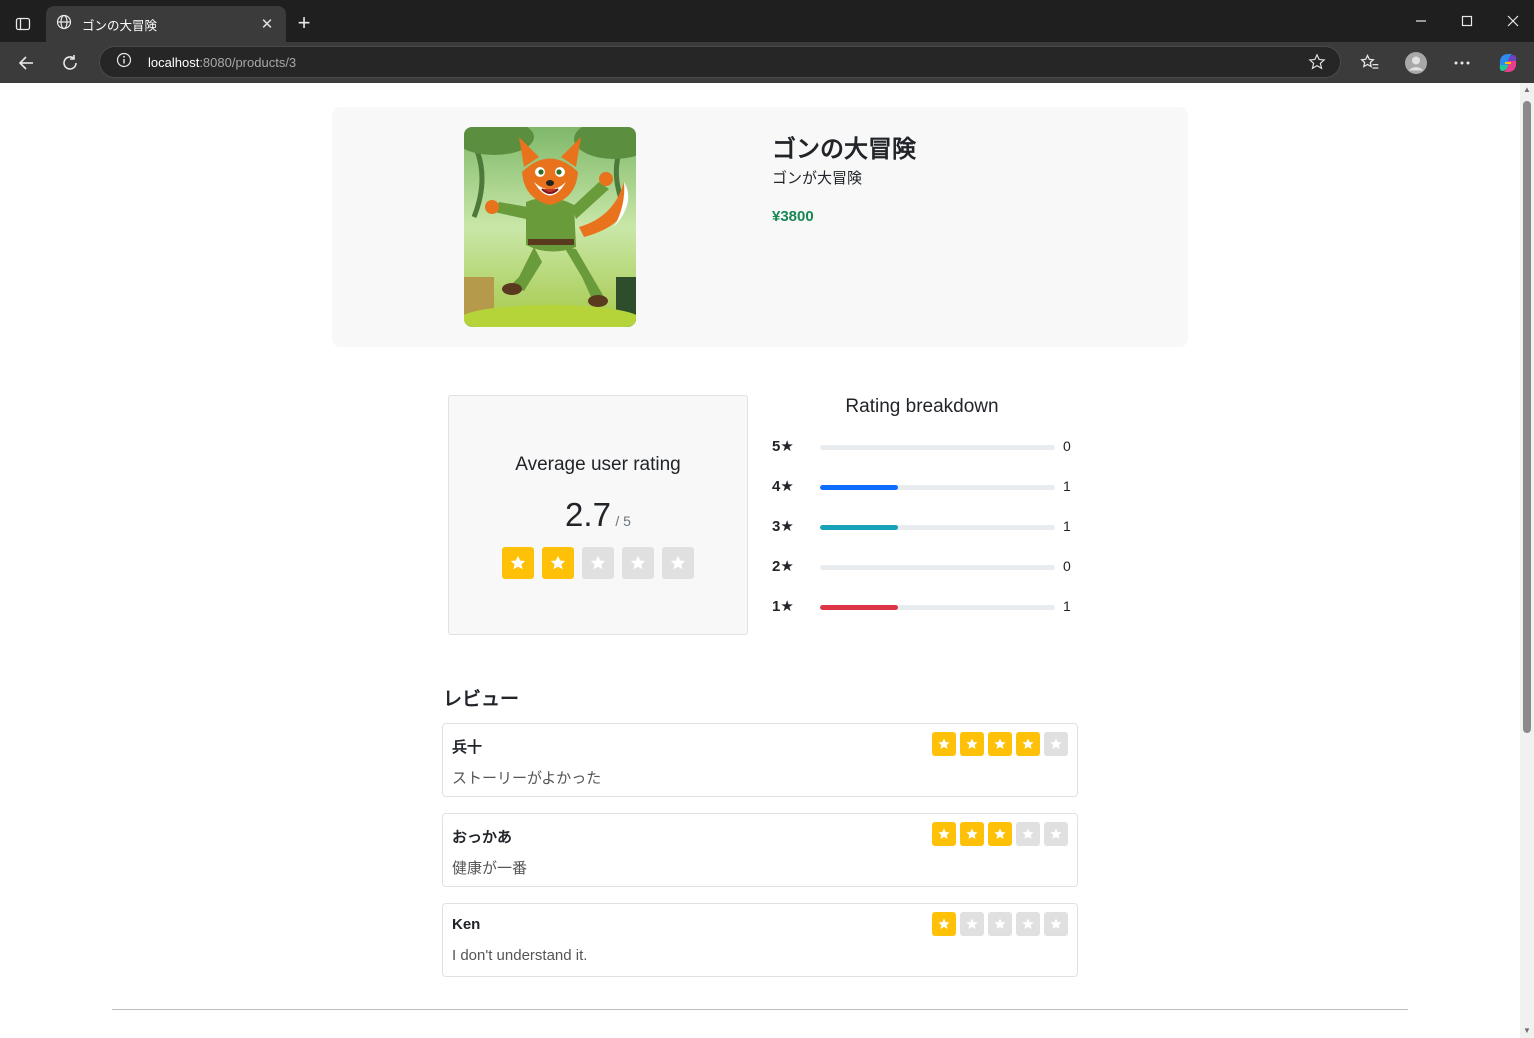 This screenshot has width=1534, height=1038. Describe the element at coordinates (1421, 22) in the screenshot. I see `minimize-icon` at that location.